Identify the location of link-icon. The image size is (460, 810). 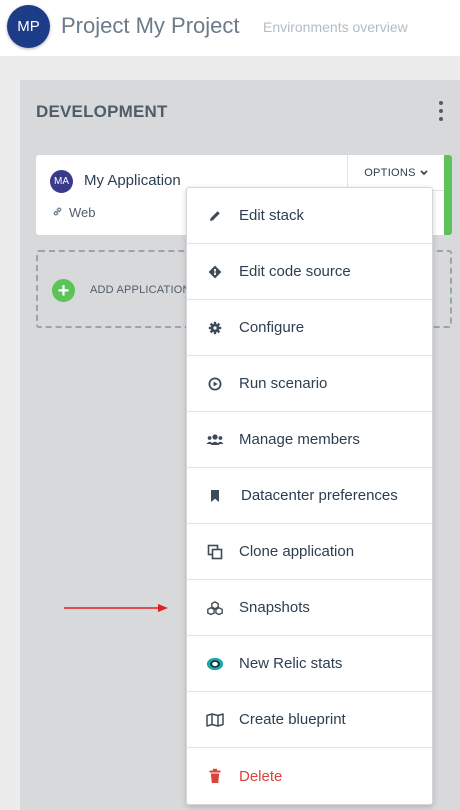
(57, 213).